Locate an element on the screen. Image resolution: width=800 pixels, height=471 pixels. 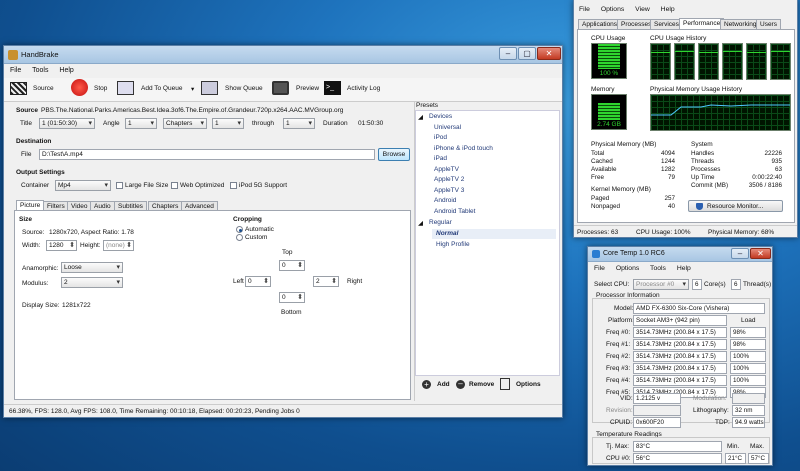
platform-value: Socket AM3+ (942 pin) is located at coordinates (680, 320).